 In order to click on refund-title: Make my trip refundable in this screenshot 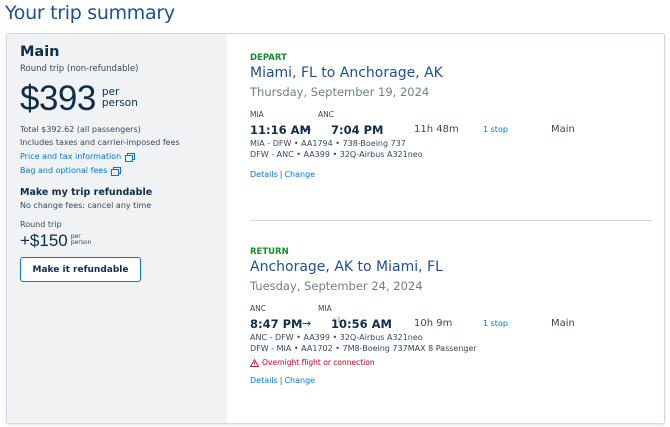, I will do `click(86, 192)`.